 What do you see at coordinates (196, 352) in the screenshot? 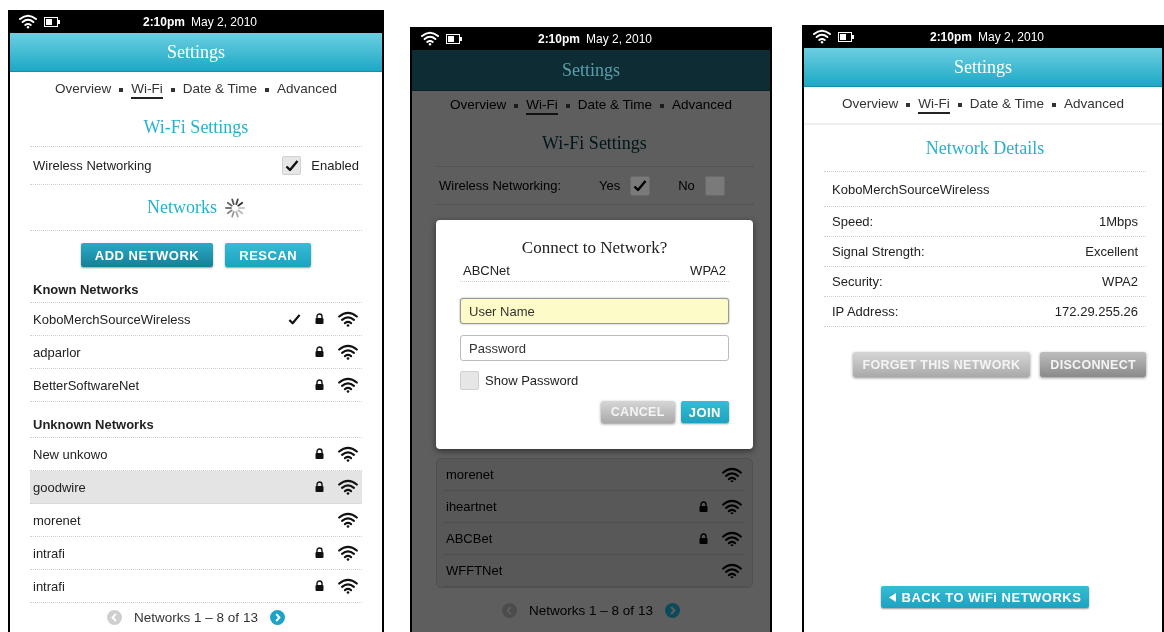
I see `network-row: adparlor` at bounding box center [196, 352].